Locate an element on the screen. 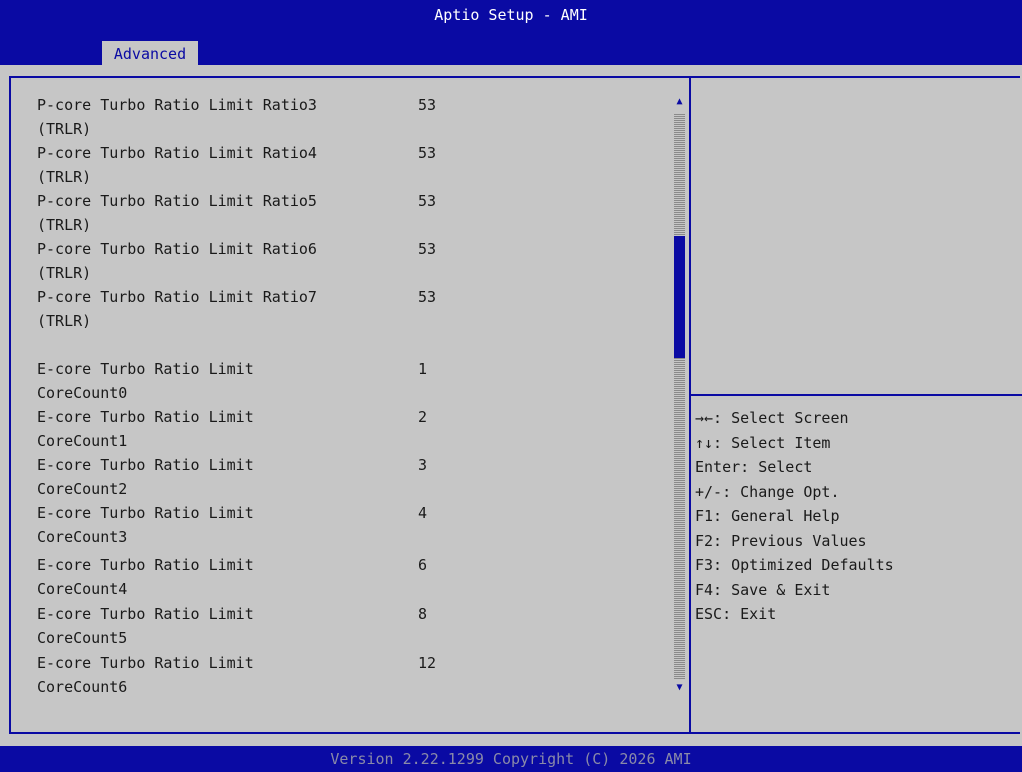  version-text: Version 2.22.1299 Copyright (C) 2026 AMI is located at coordinates (511, 759).